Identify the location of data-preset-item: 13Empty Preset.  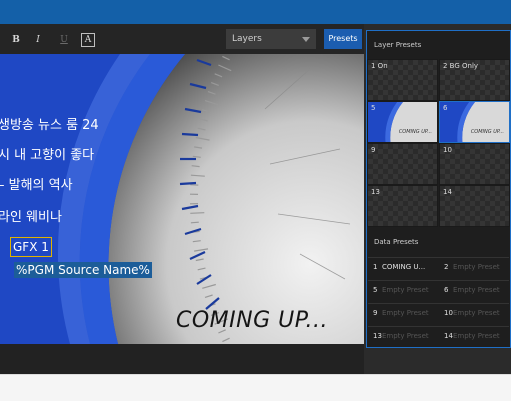
(403, 336).